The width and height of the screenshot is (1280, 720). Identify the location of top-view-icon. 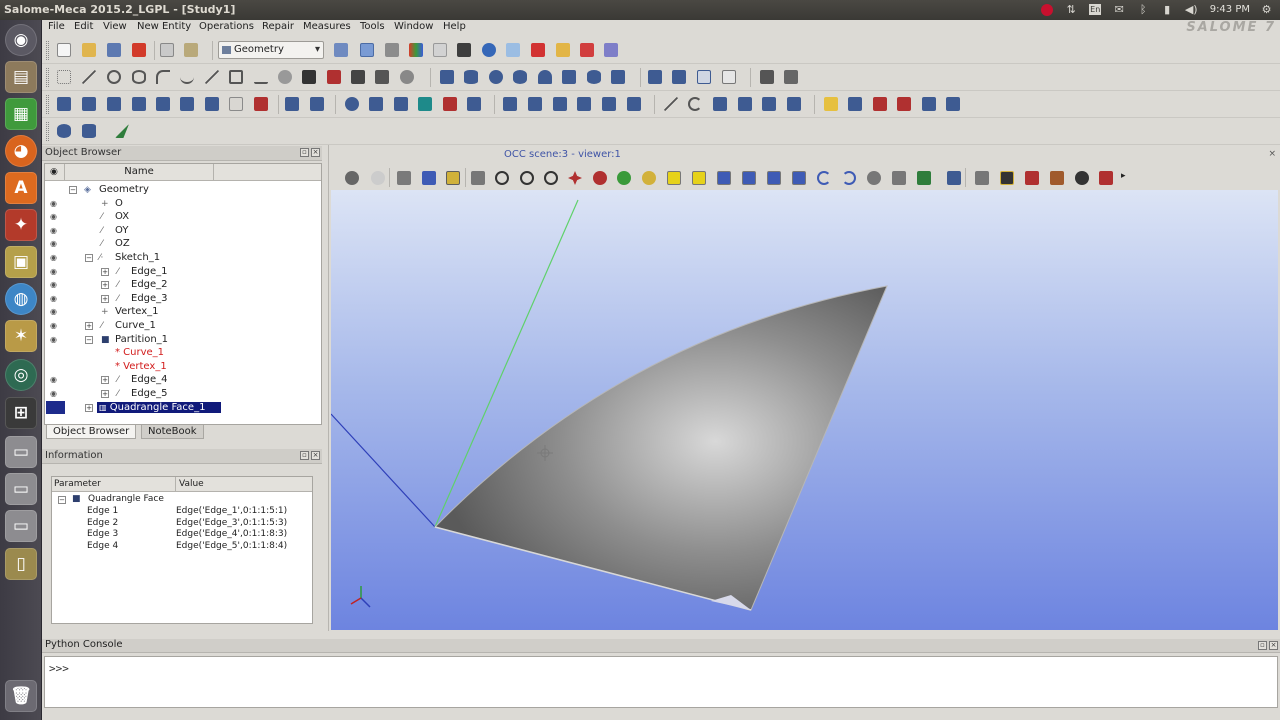
(724, 178).